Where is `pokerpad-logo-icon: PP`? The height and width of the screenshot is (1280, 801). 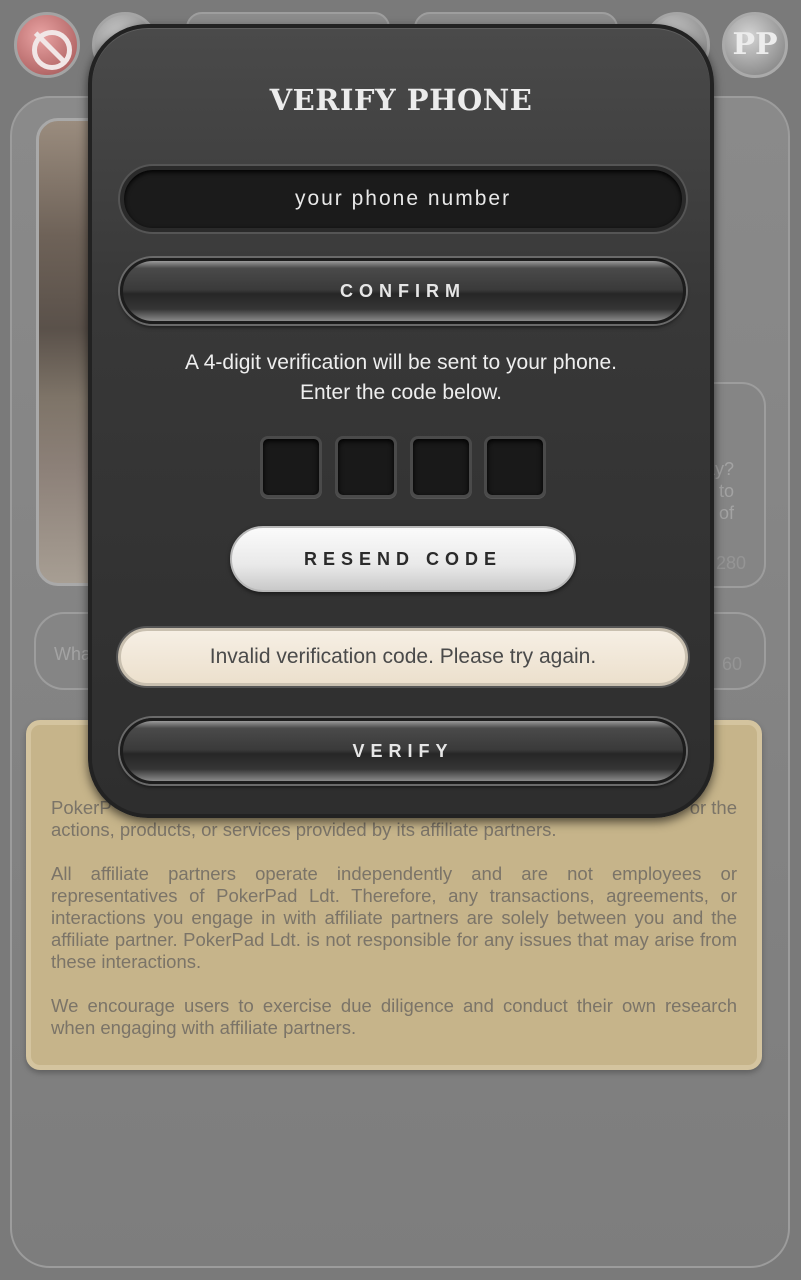
pokerpad-logo-icon: PP is located at coordinates (755, 45).